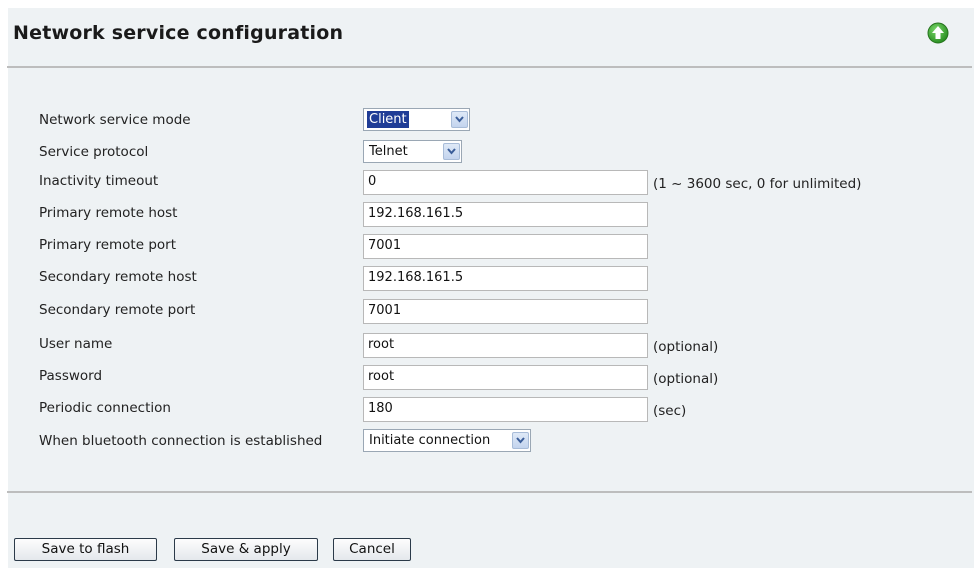 Image resolution: width=976 pixels, height=568 pixels. What do you see at coordinates (505, 311) in the screenshot?
I see `secondary-remote-port-input: 7001` at bounding box center [505, 311].